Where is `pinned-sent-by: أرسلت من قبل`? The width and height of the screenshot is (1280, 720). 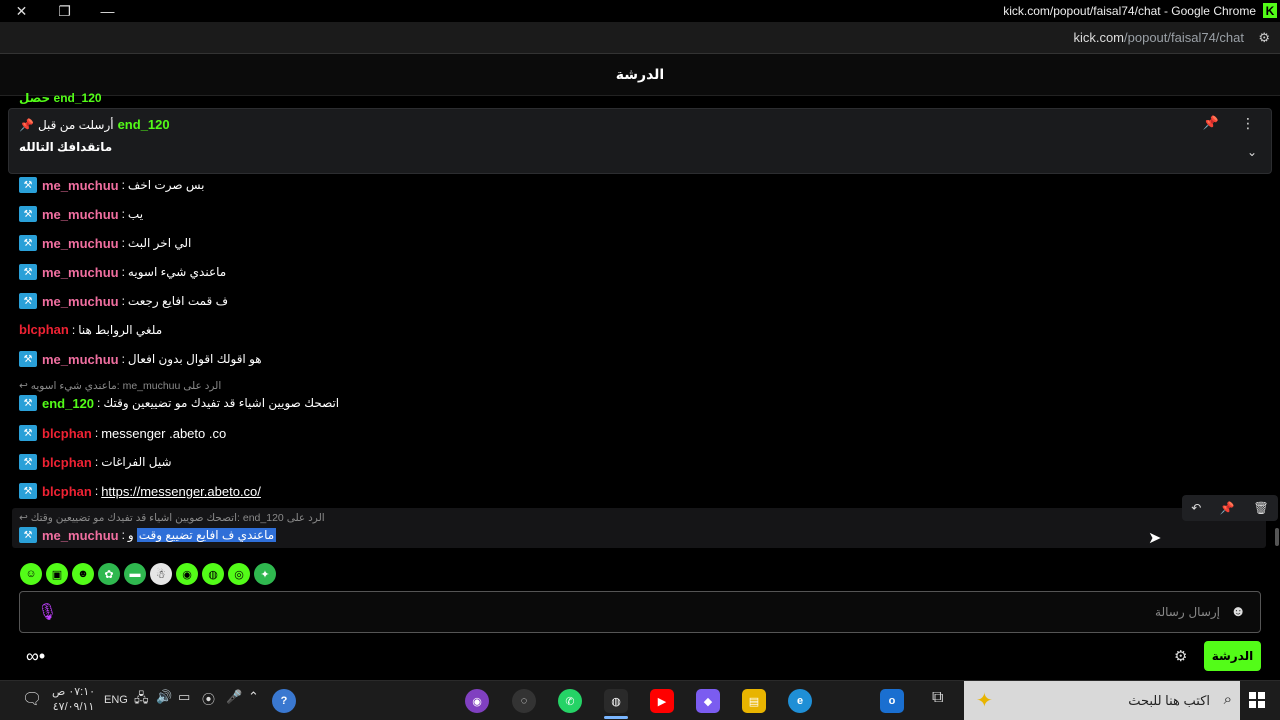 pinned-sent-by: أرسلت من قبل is located at coordinates (75, 124).